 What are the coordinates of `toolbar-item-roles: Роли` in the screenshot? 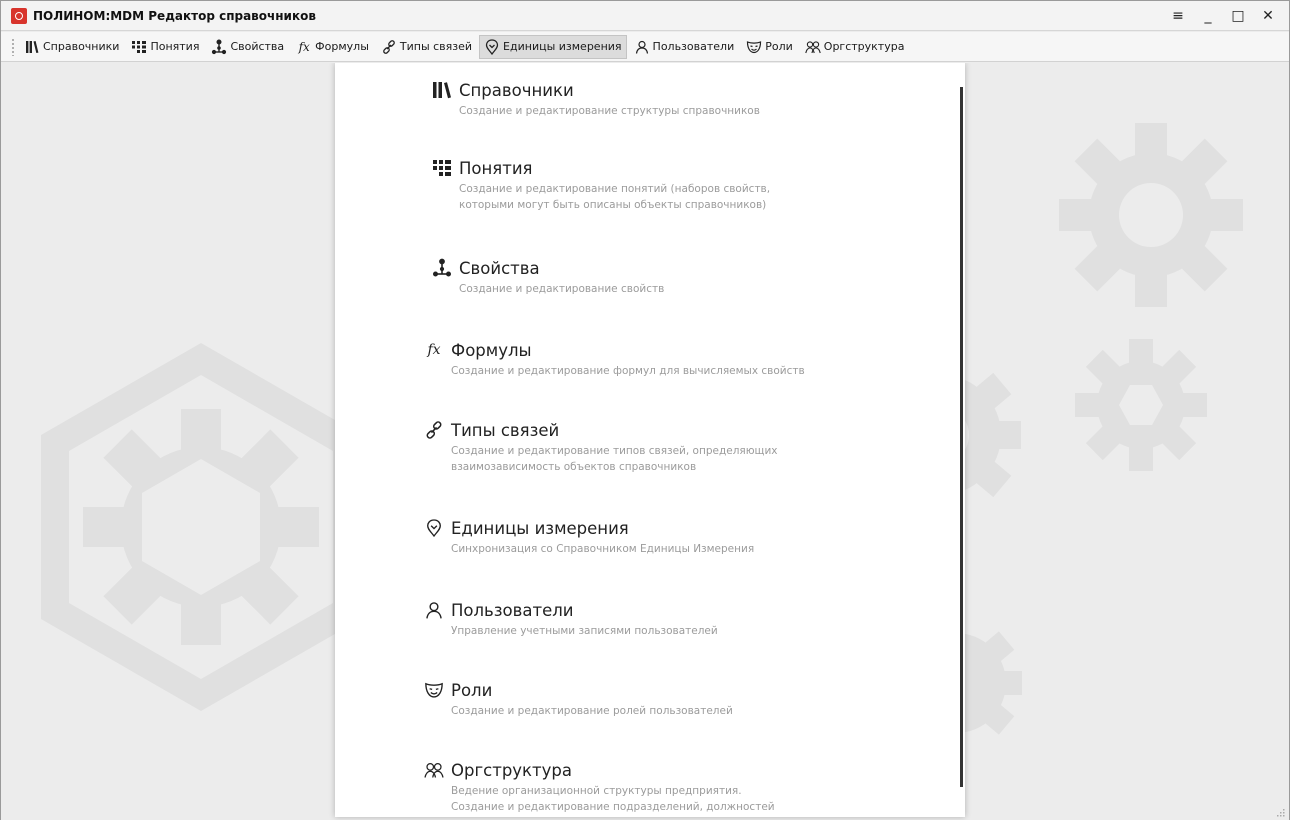 It's located at (769, 47).